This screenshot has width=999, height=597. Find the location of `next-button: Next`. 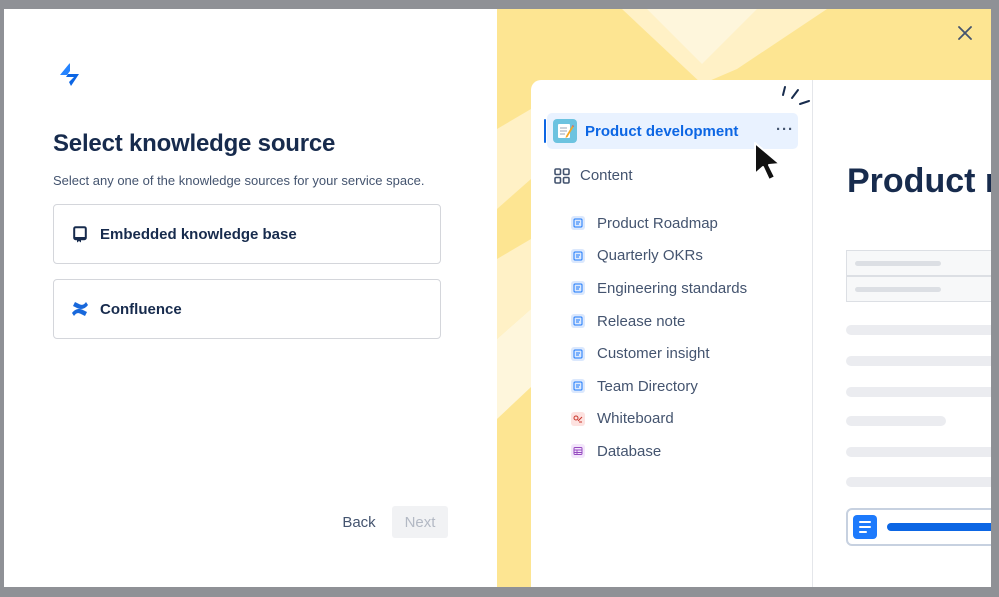

next-button: Next is located at coordinates (420, 522).